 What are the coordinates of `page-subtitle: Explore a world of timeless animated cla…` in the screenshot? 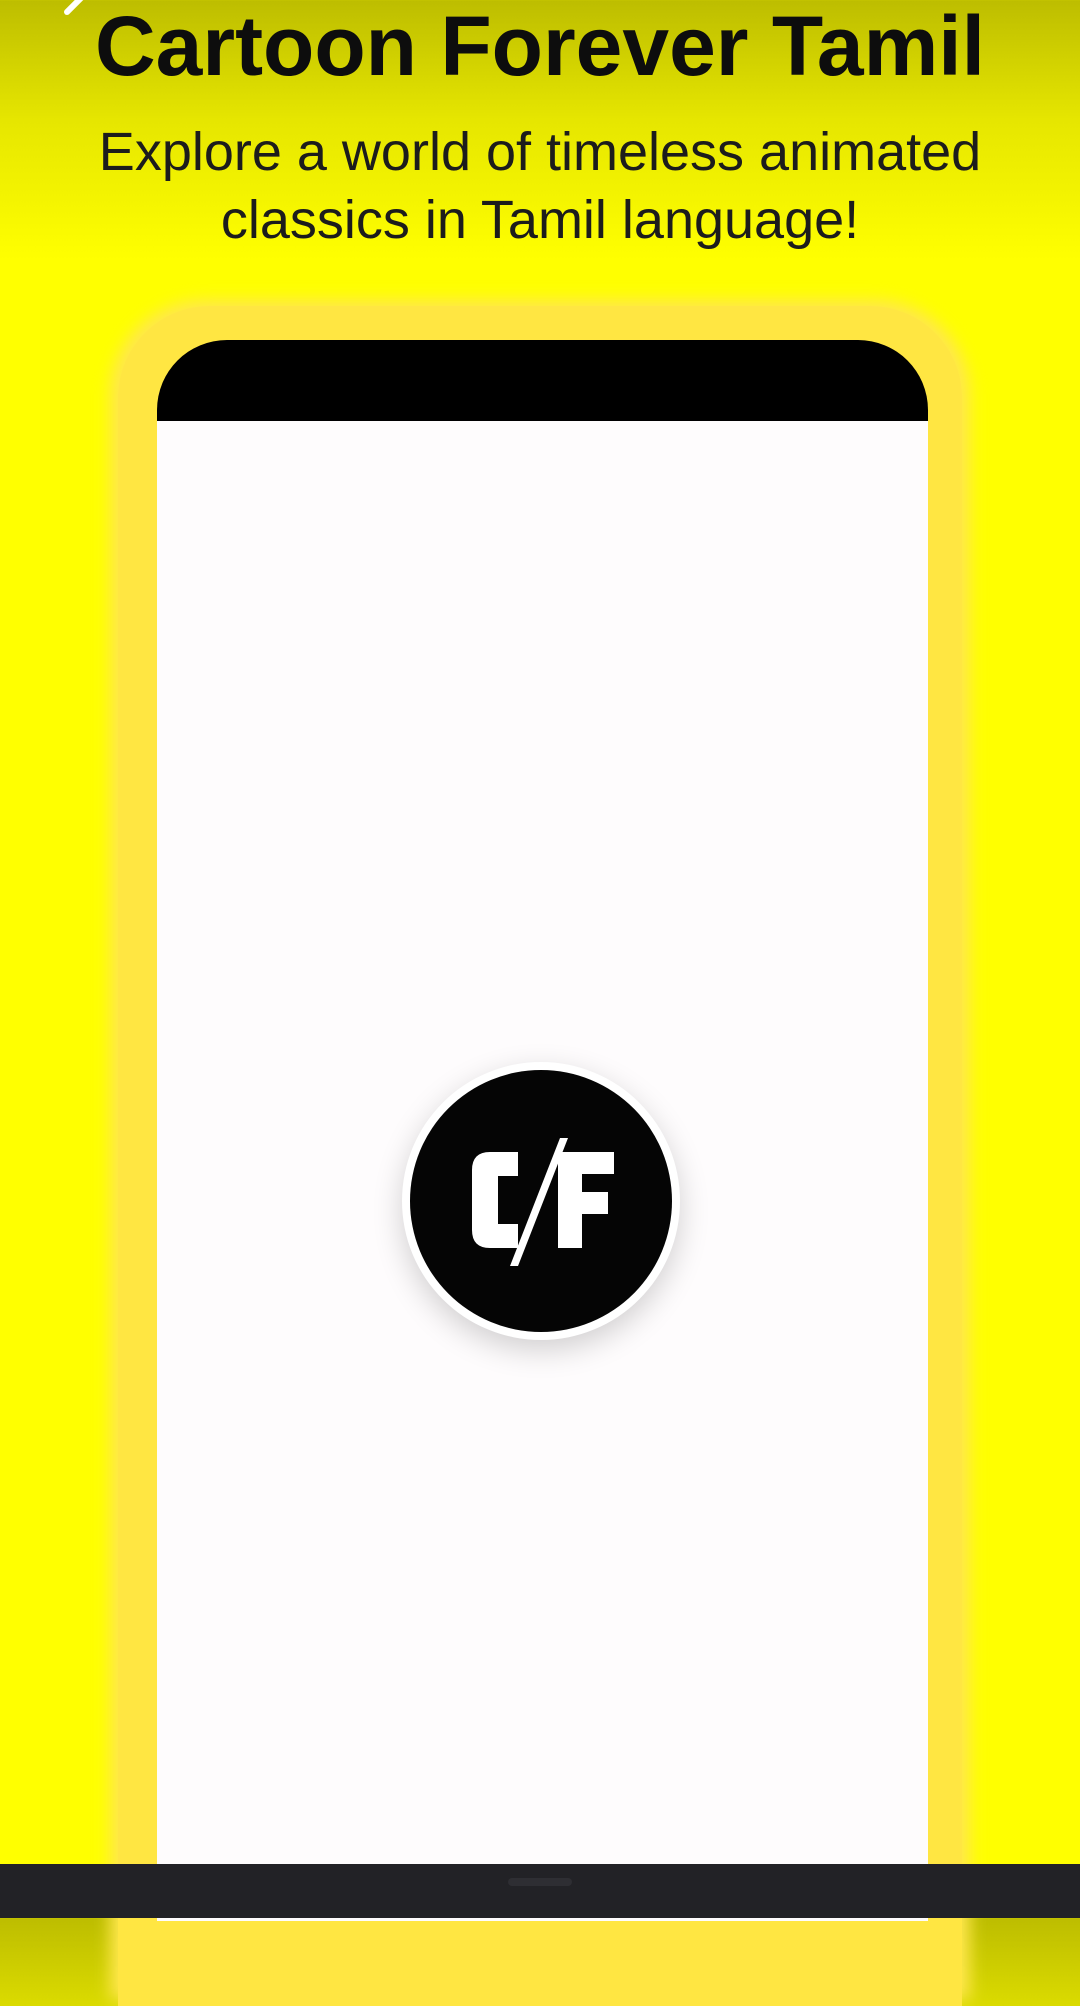 It's located at (540, 186).